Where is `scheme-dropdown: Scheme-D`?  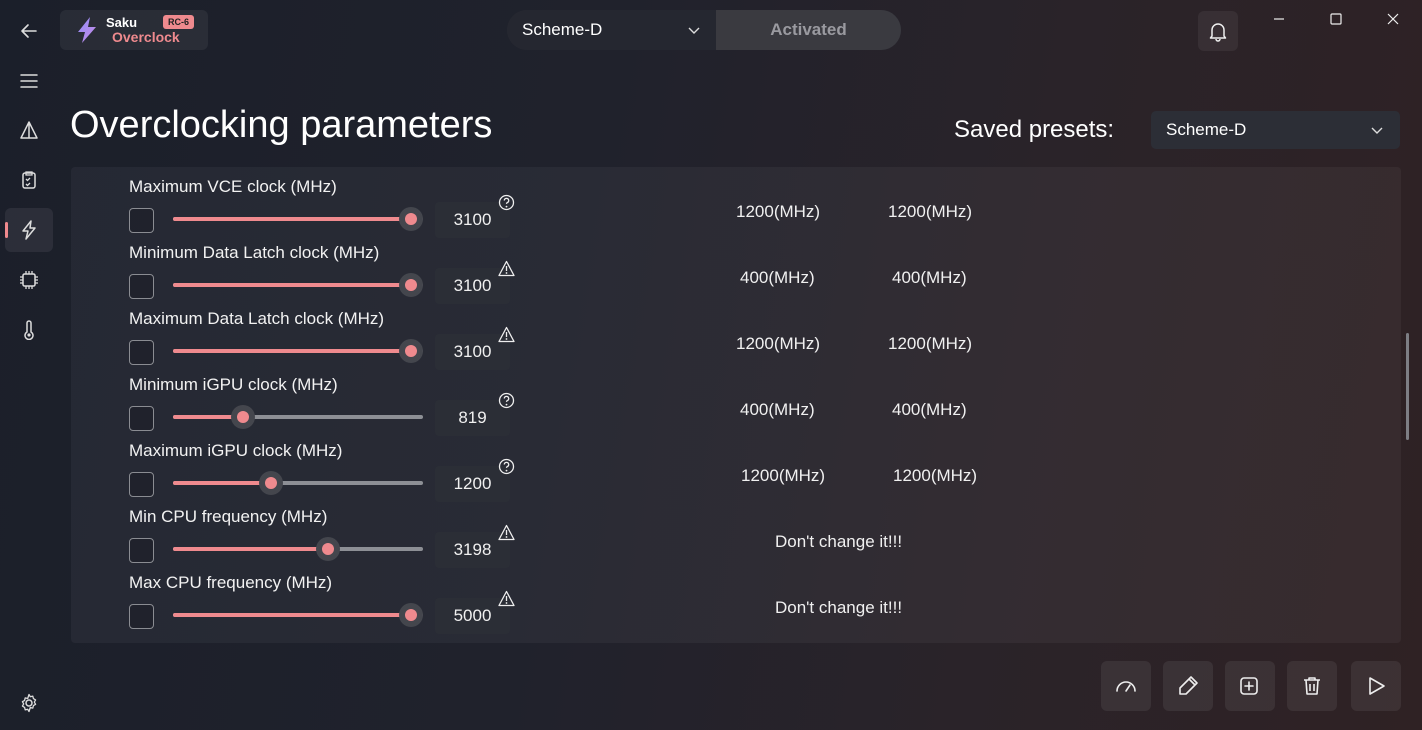 scheme-dropdown: Scheme-D is located at coordinates (611, 30).